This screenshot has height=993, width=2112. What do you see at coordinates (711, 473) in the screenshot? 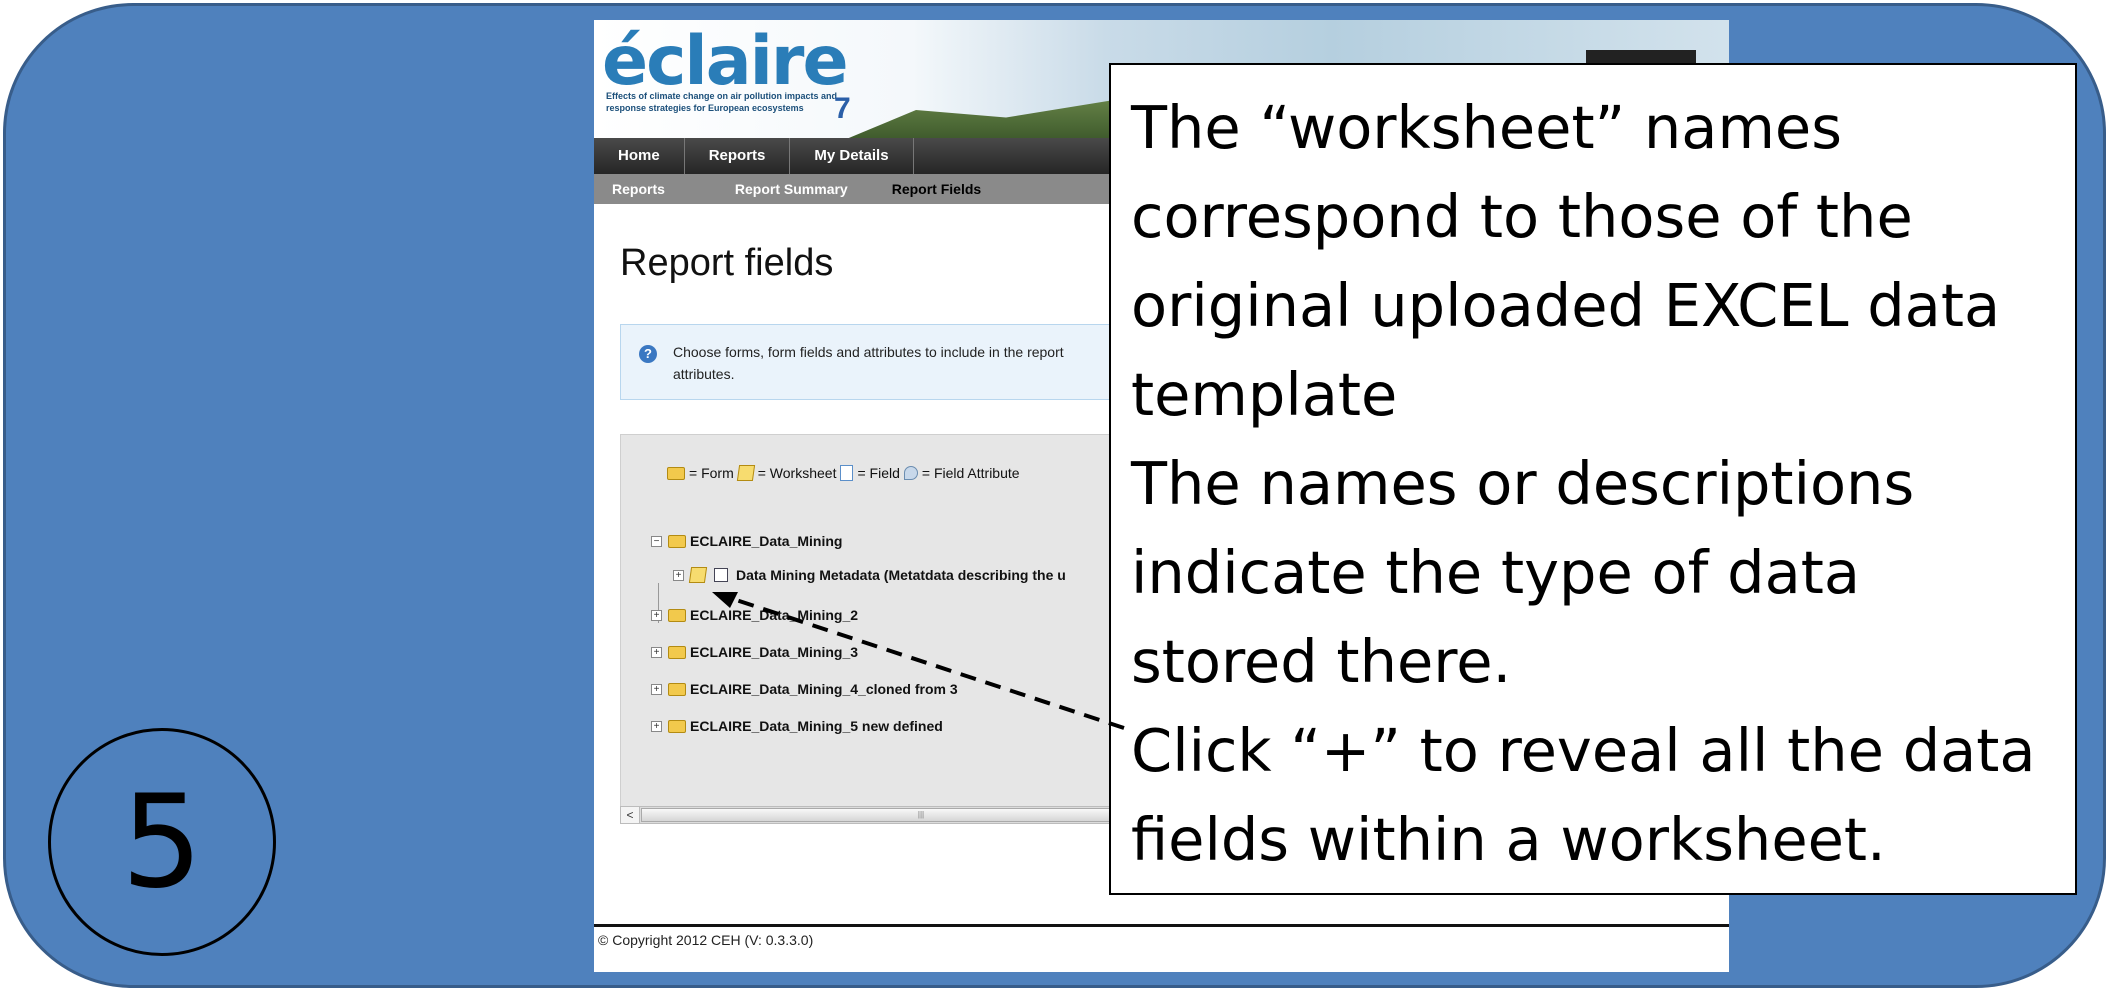
I see `legend-form: = Form` at bounding box center [711, 473].